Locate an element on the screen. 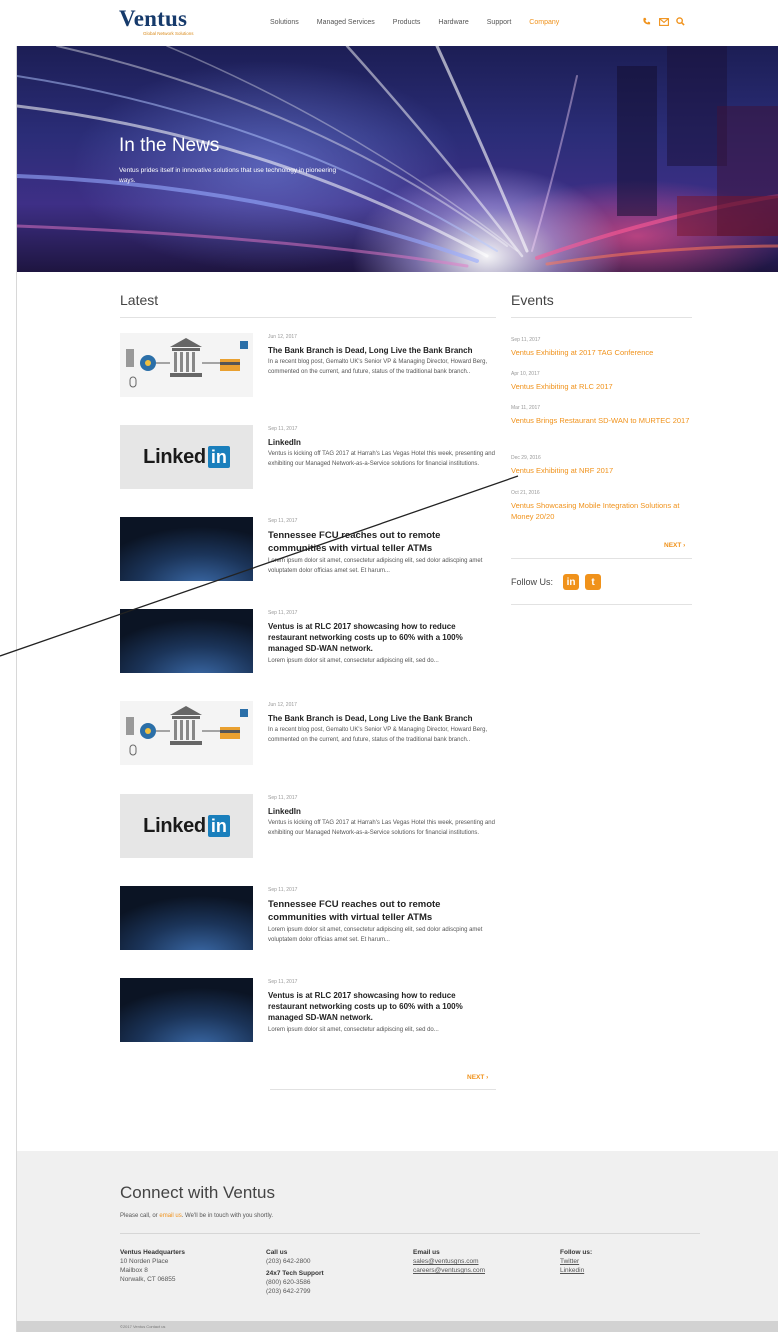 This screenshot has width=778, height=1332. linkedin-link: Linkedin is located at coordinates (576, 1270).